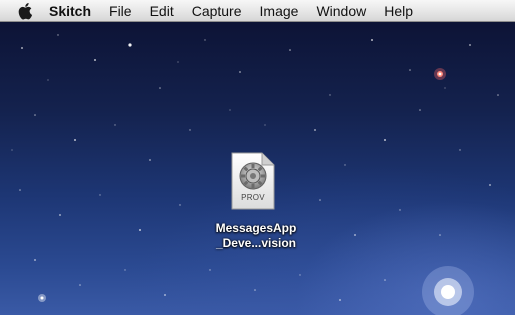 Image resolution: width=515 pixels, height=315 pixels. Describe the element at coordinates (70, 11) in the screenshot. I see `menu-app-name: Skitch` at that location.